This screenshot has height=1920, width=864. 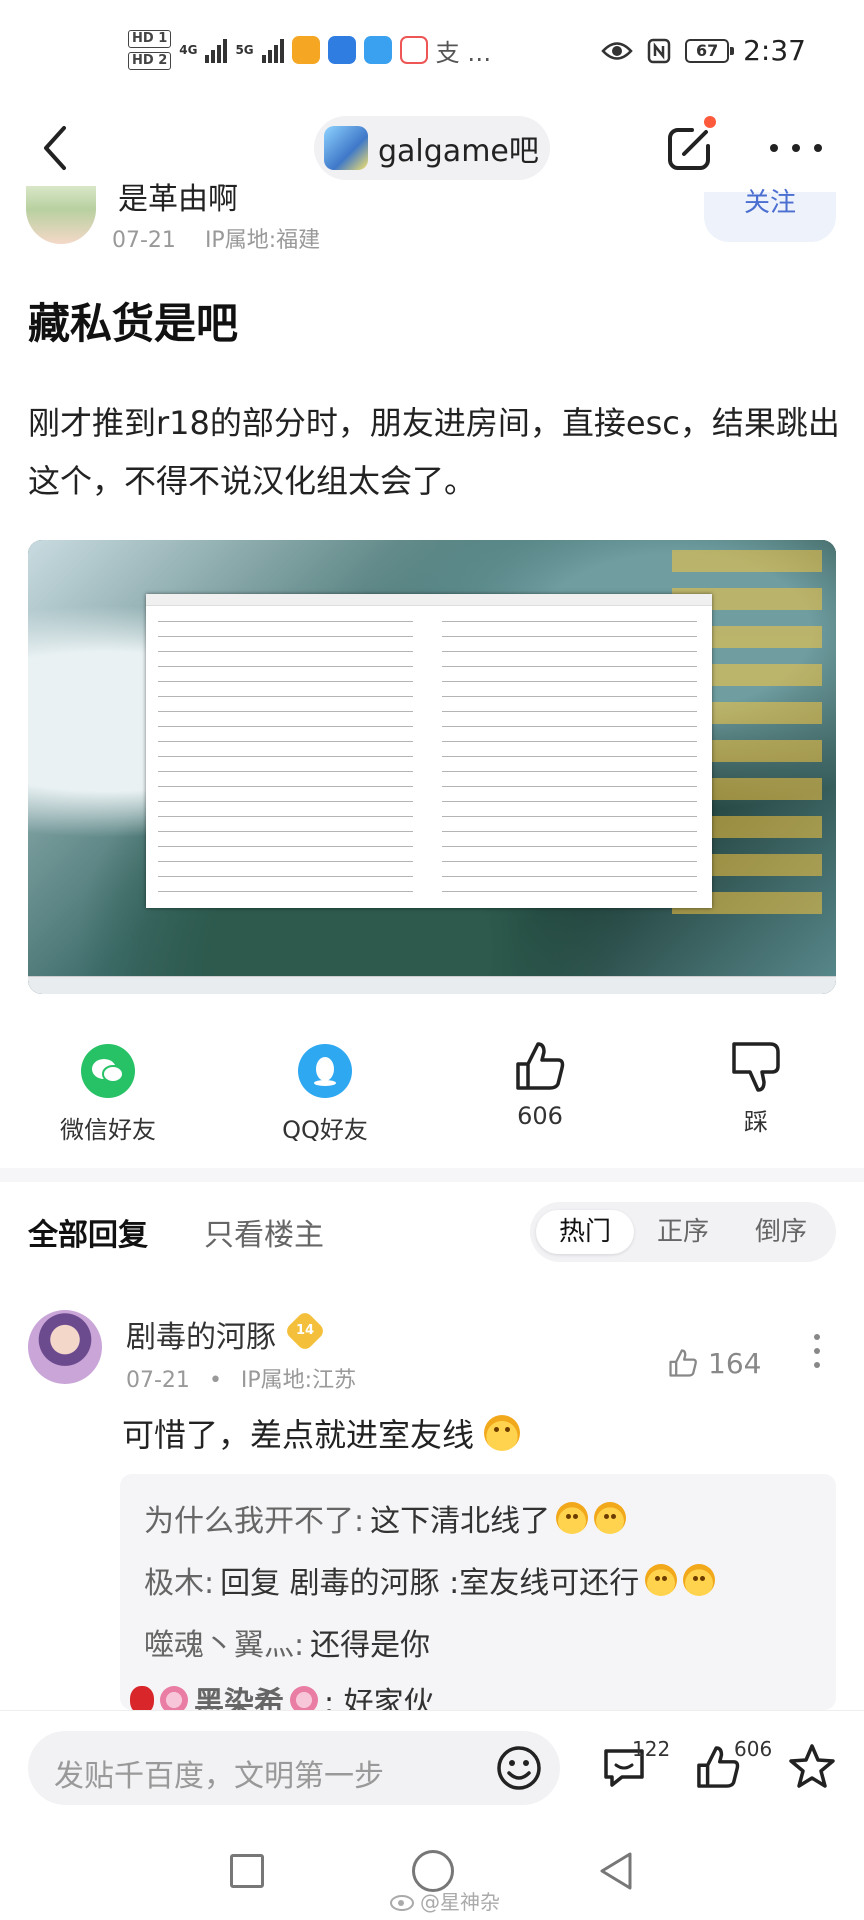 What do you see at coordinates (770, 216) in the screenshot?
I see `follow-button: 关注` at bounding box center [770, 216].